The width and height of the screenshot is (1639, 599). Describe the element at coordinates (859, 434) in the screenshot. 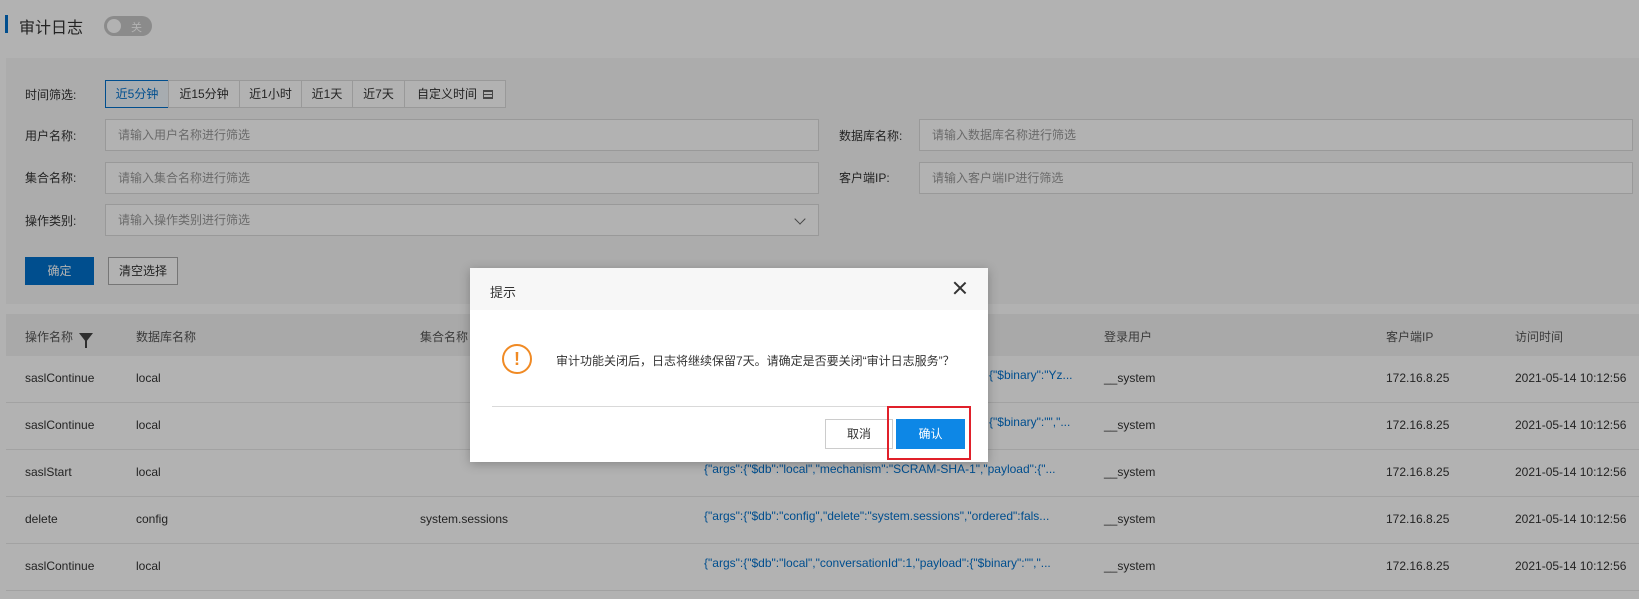

I see `cancel-button: 取消` at that location.